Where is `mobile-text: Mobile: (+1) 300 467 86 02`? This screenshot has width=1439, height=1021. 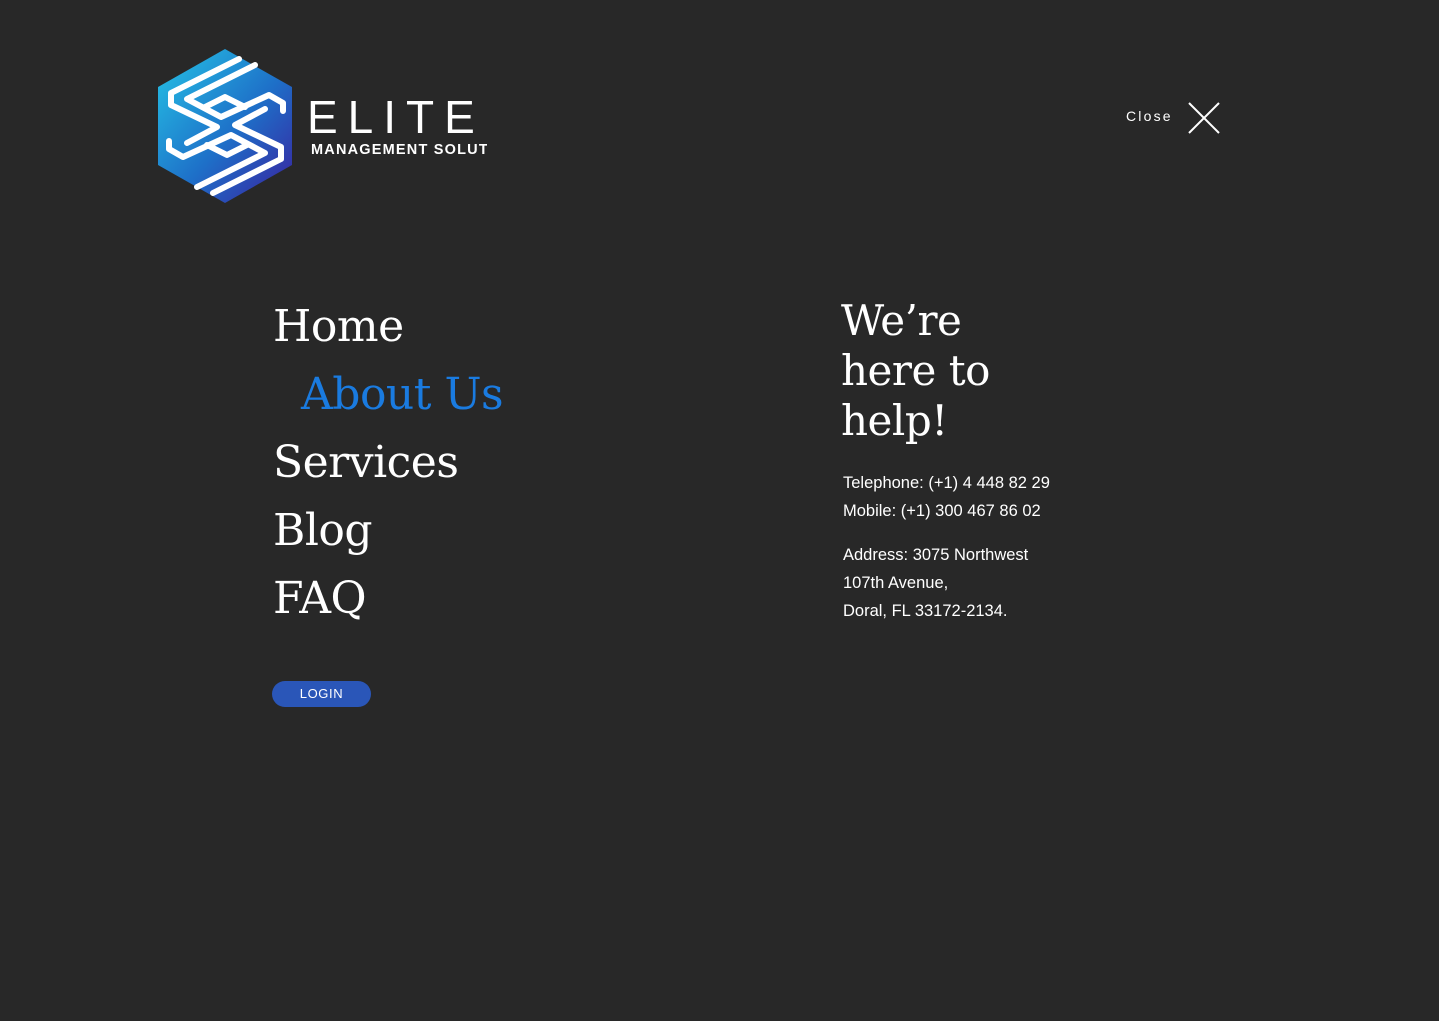
mobile-text: Mobile: (+1) 300 467 86 02 is located at coordinates (942, 511).